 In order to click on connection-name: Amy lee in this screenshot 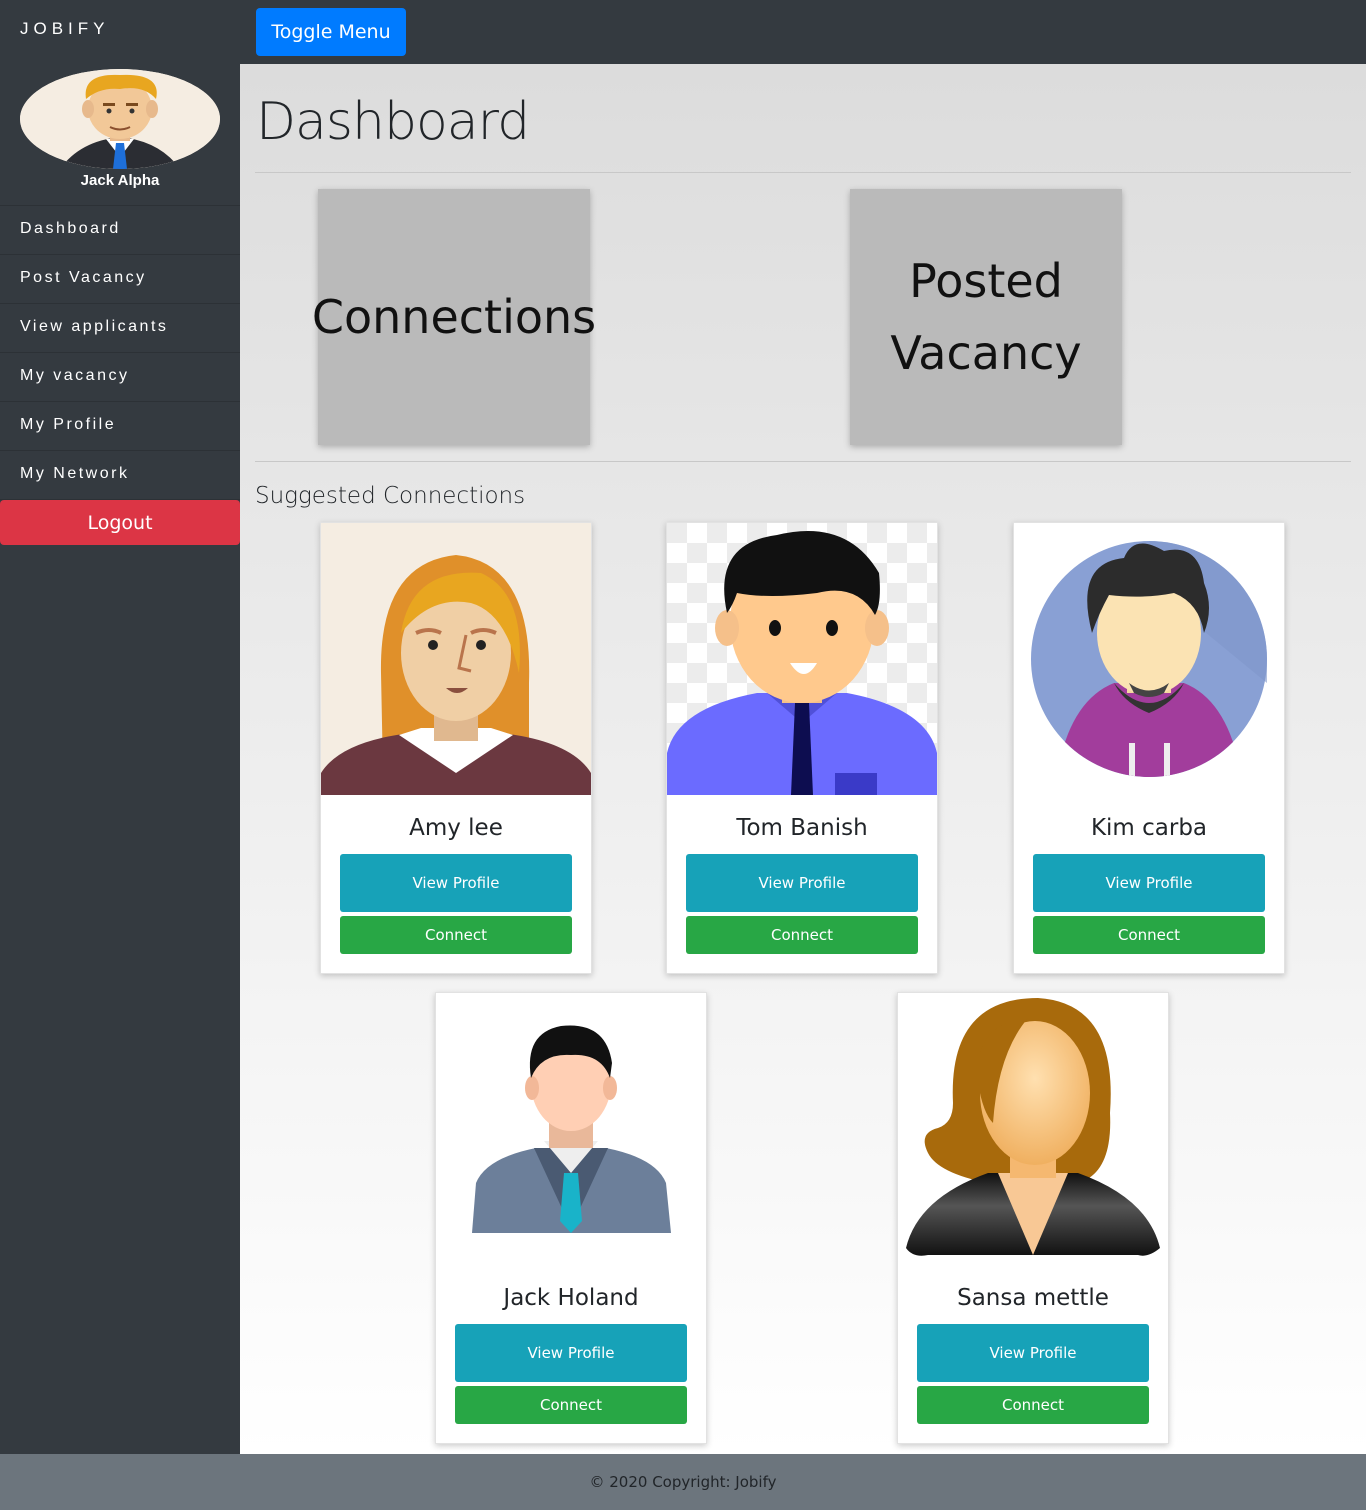, I will do `click(456, 828)`.